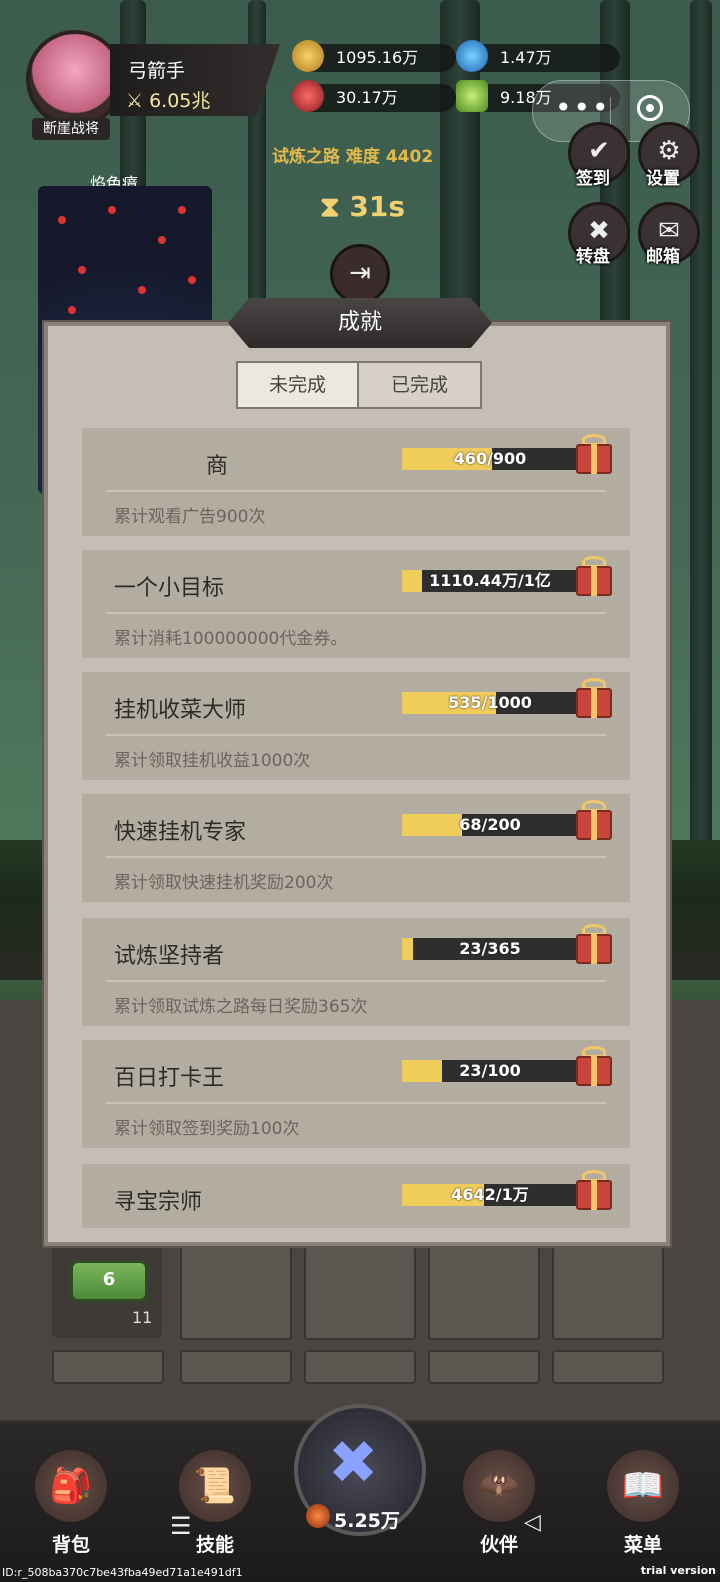 The height and width of the screenshot is (1582, 720). Describe the element at coordinates (367, 1521) in the screenshot. I see `battle-value: 5.25万` at that location.